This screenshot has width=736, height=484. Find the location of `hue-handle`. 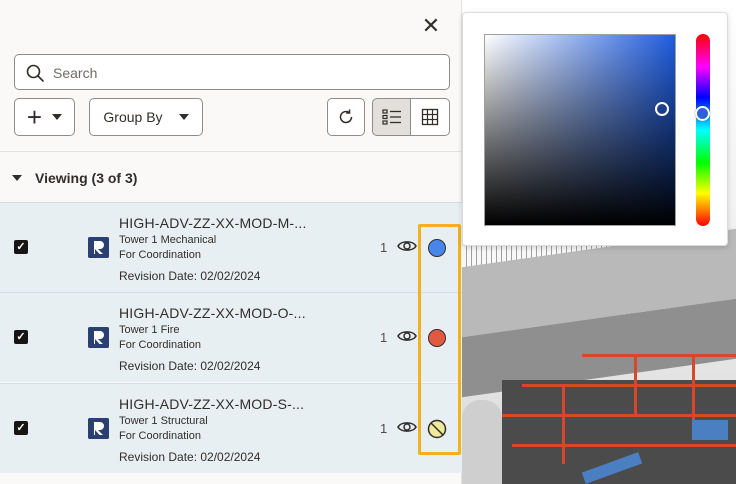

hue-handle is located at coordinates (702, 113).